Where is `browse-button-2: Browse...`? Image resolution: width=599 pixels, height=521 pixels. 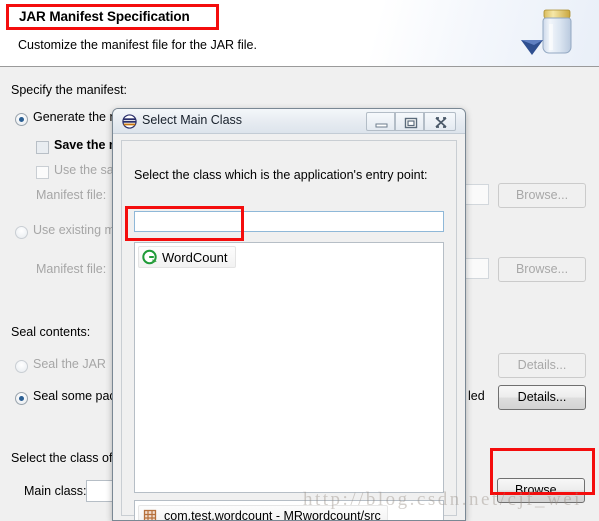
browse-button-2: Browse... is located at coordinates (542, 269).